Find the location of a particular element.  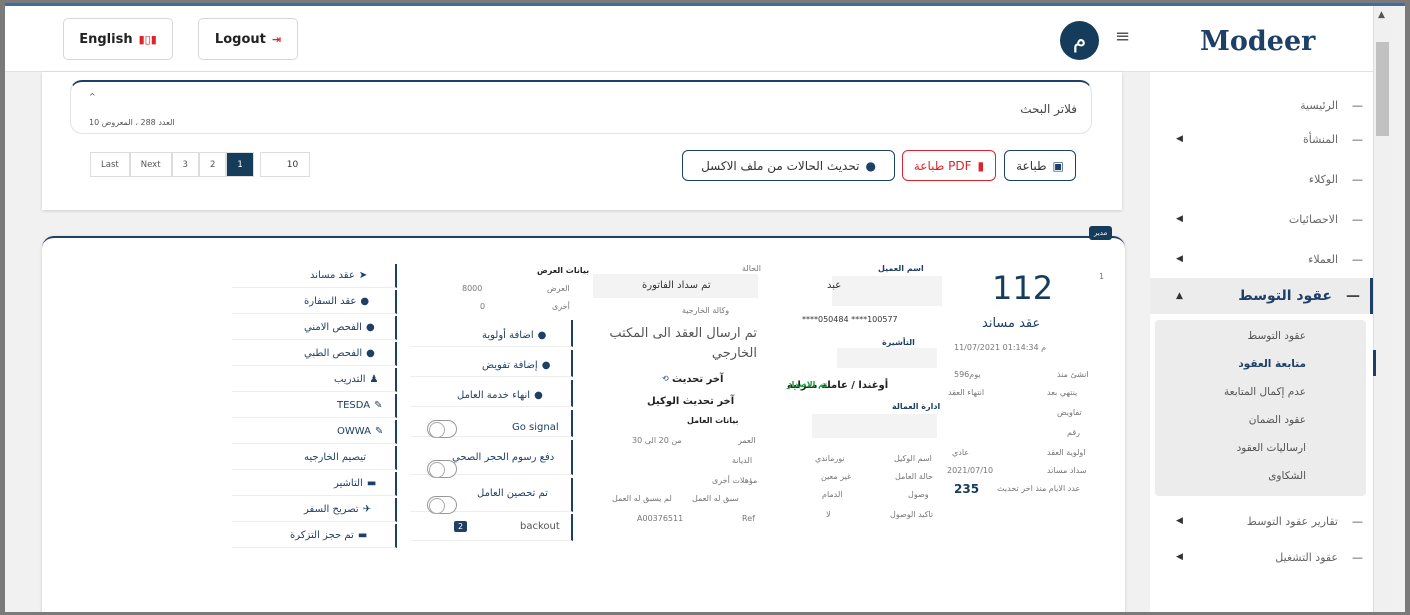

ticket-icon: ▬ is located at coordinates (362, 535).